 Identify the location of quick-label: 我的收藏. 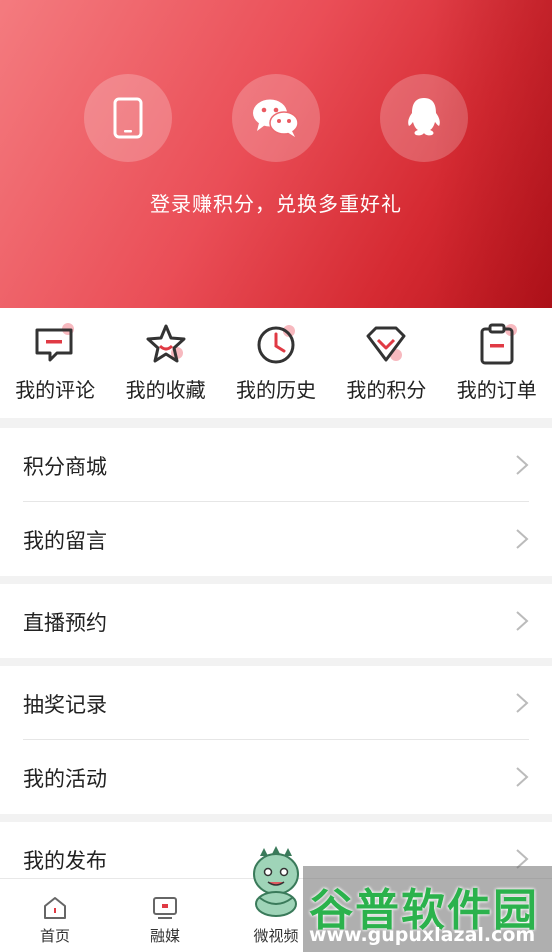
(165, 390).